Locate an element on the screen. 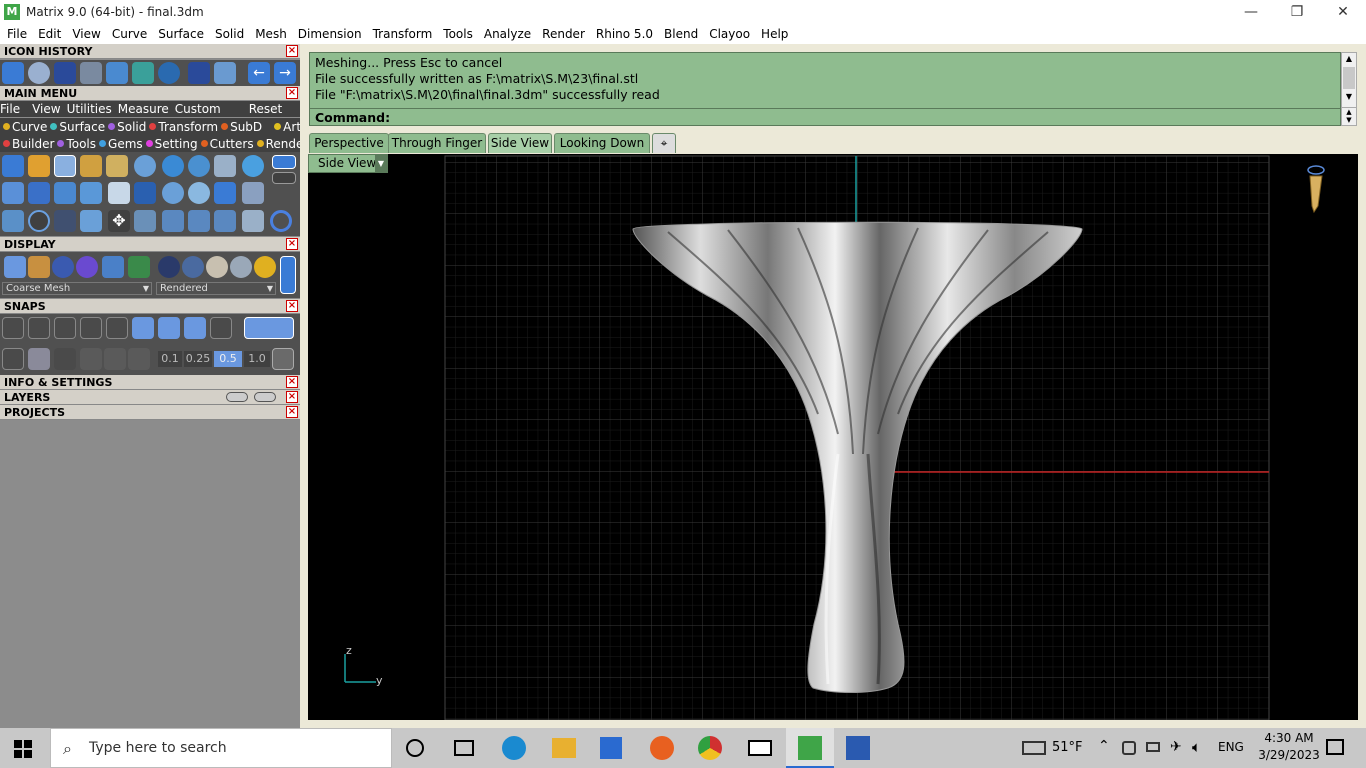  arrow-left-icon: ← is located at coordinates (259, 73).